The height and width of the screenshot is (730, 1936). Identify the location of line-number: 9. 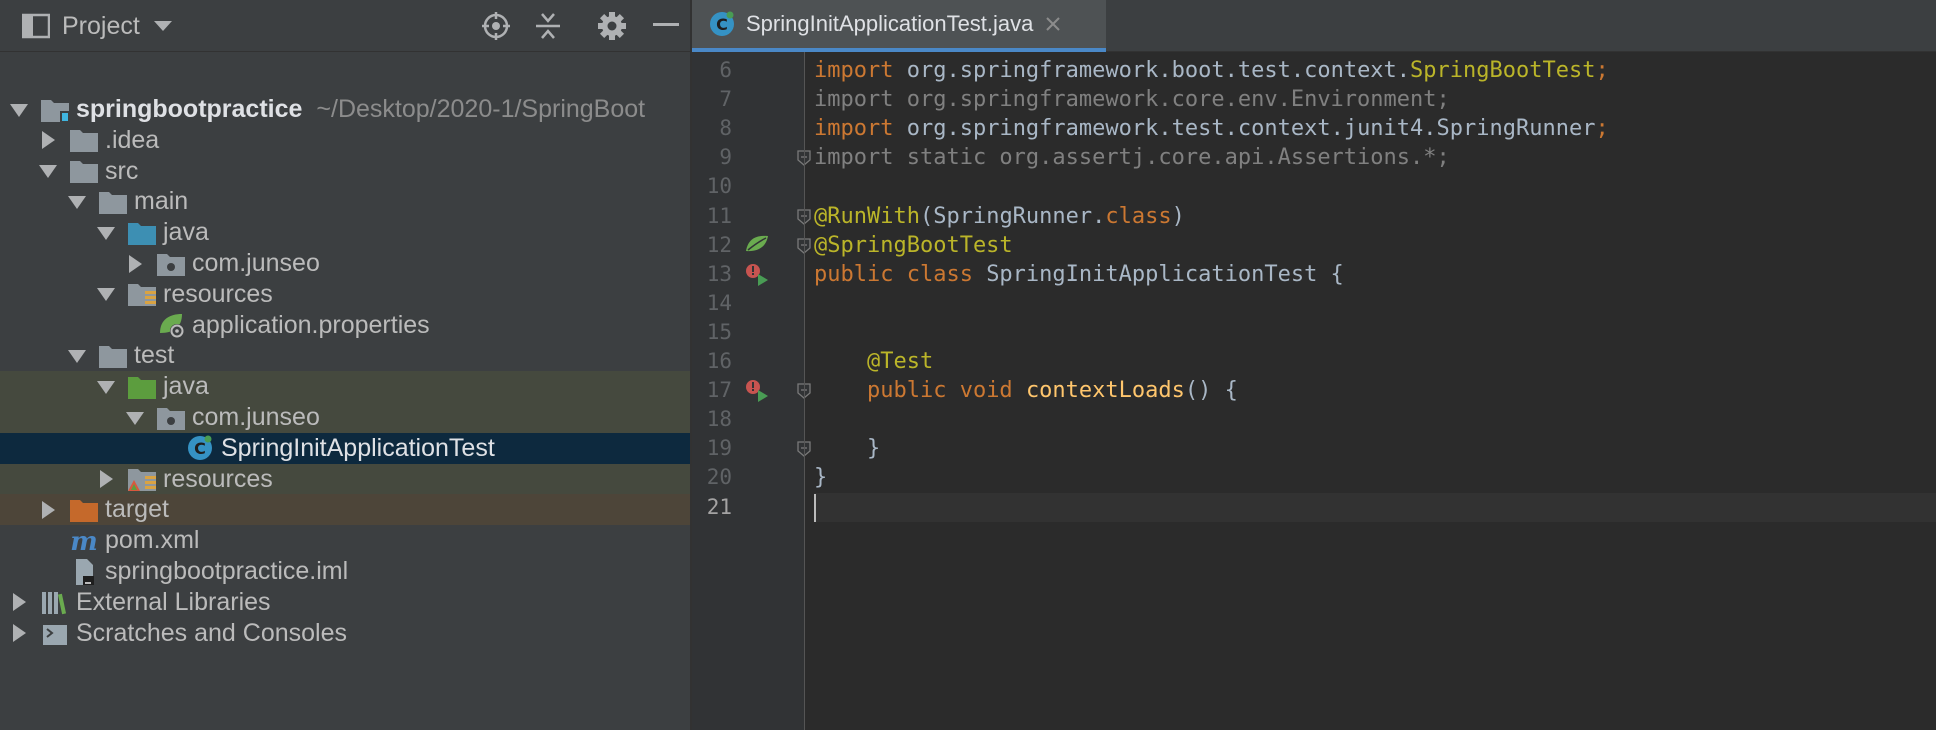
(725, 157).